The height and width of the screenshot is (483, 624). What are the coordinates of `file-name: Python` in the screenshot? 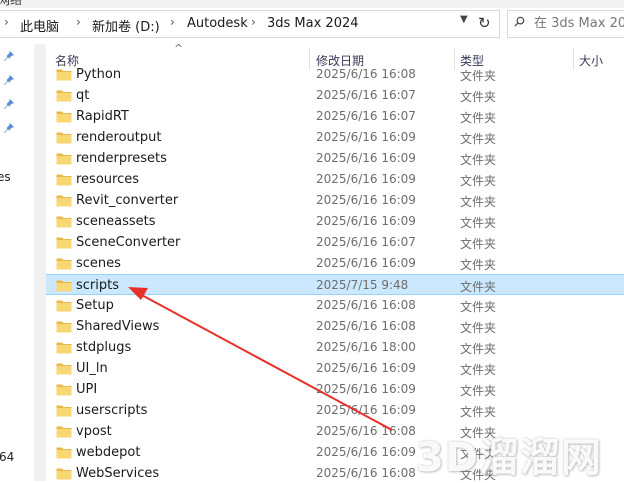 It's located at (98, 74).